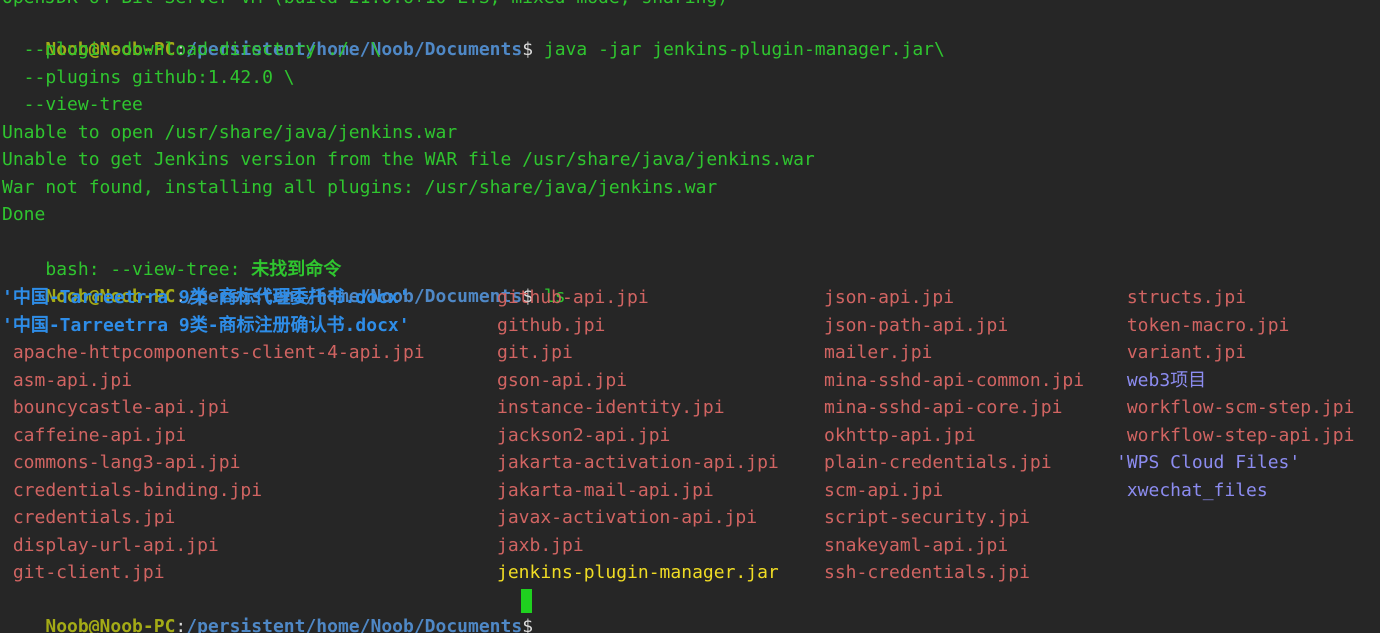  Describe the element at coordinates (535, 352) in the screenshot. I see `file-entry: git.jpi` at that location.